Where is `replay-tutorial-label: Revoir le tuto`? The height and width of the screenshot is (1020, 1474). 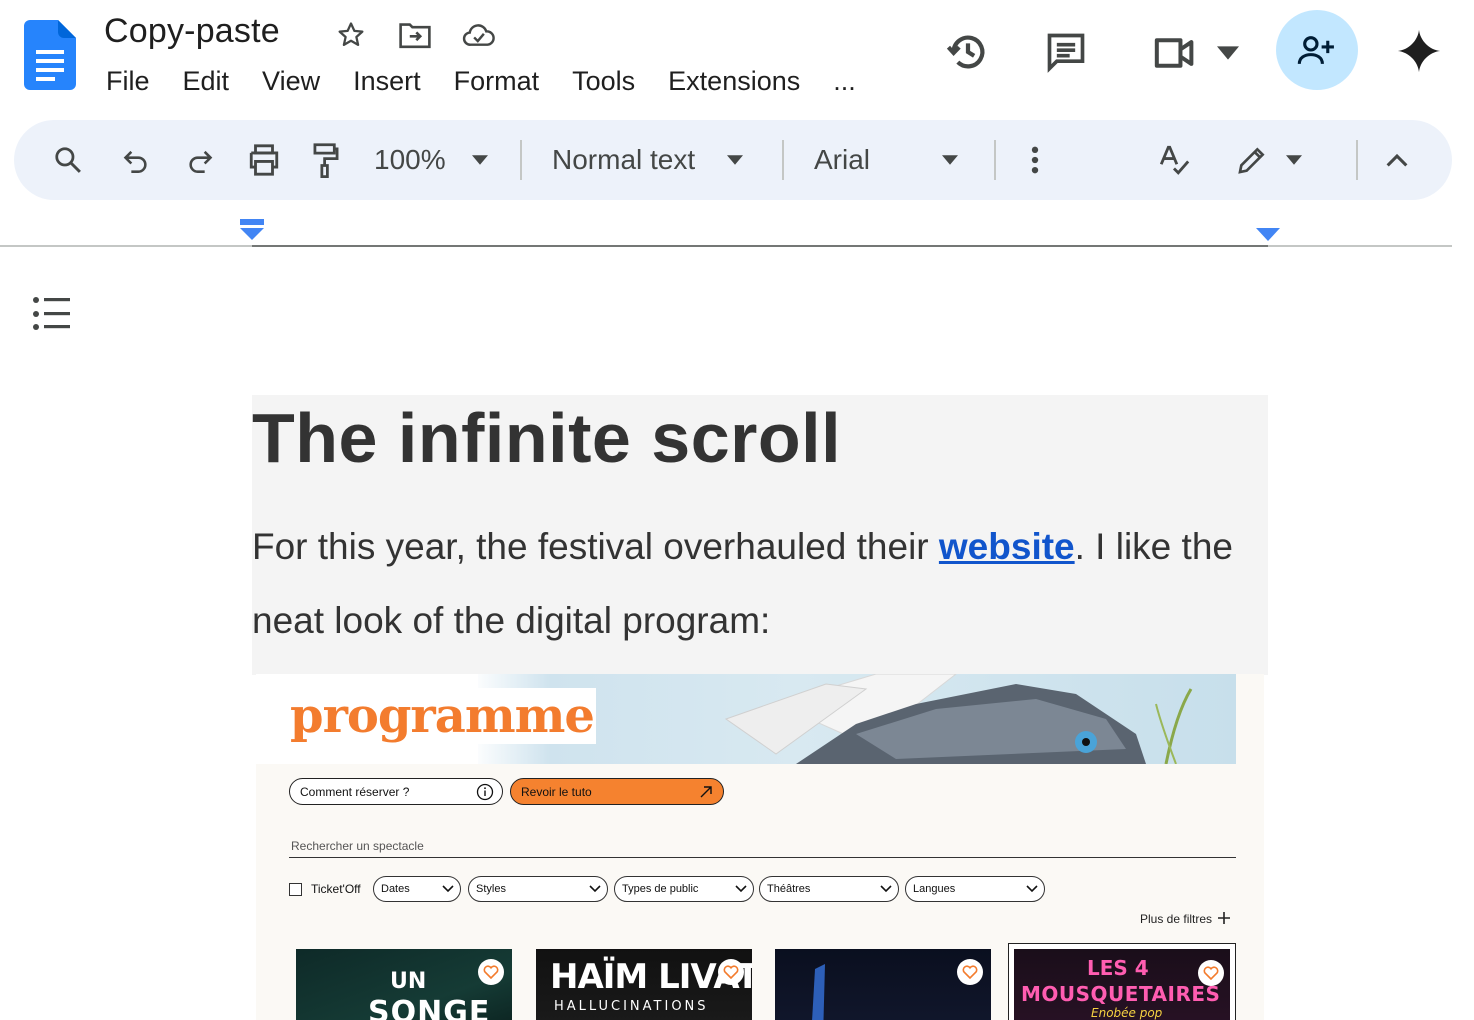
replay-tutorial-label: Revoir le tuto is located at coordinates (556, 791).